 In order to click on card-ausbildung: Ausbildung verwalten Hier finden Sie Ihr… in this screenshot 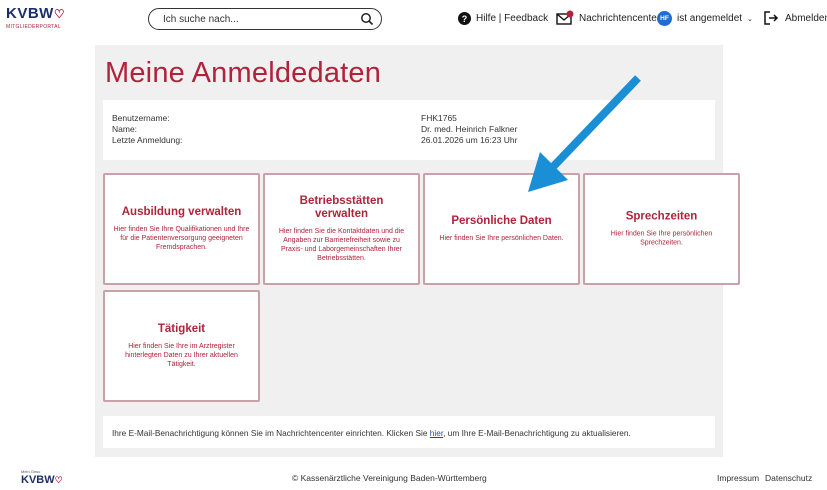, I will do `click(181, 229)`.